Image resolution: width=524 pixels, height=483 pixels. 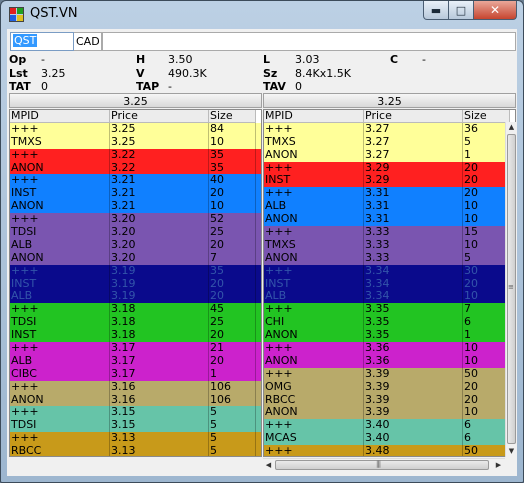 I want to click on ask-row: MCAS 3.40 6, so click(x=389, y=439).